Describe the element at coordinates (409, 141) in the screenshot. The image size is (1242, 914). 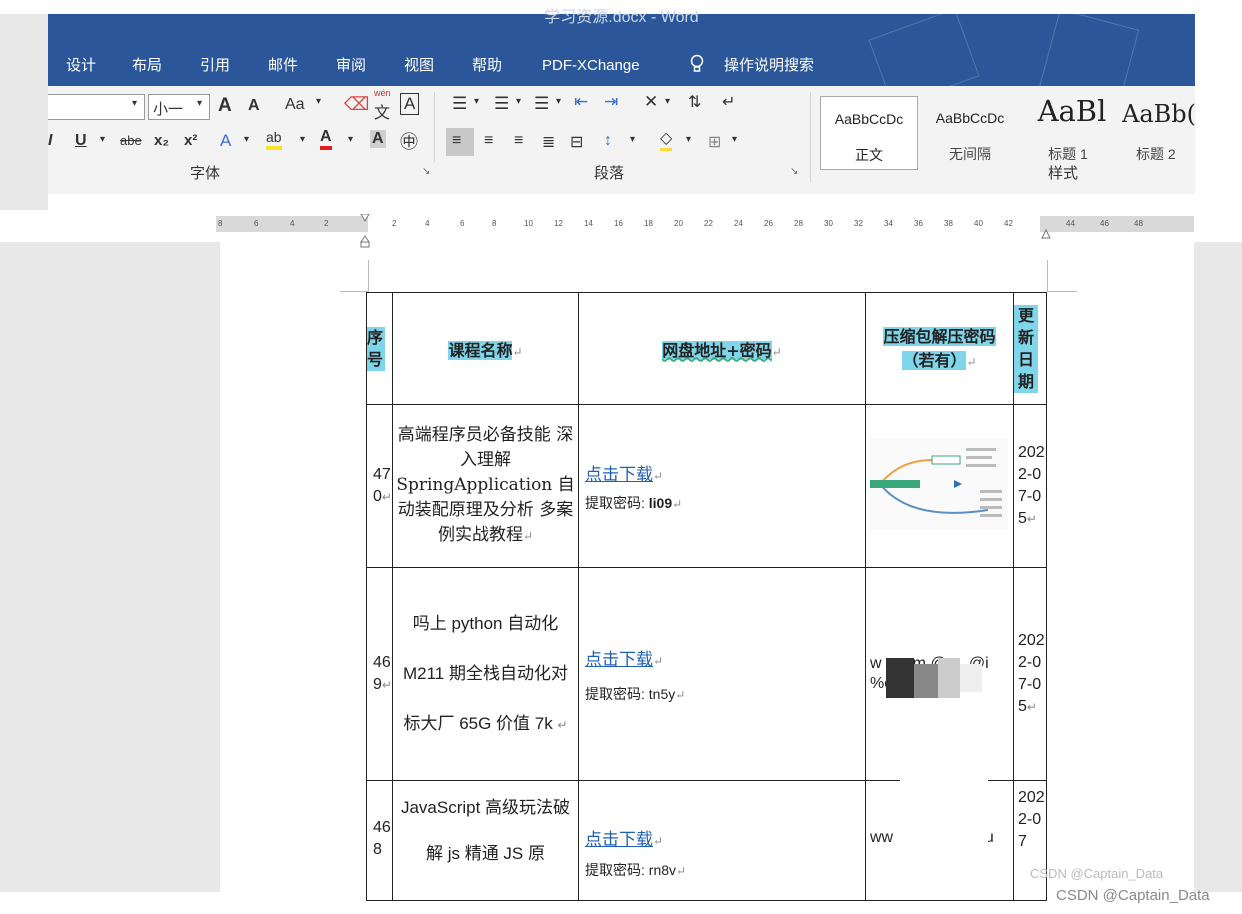
I see `enclose-characters-button: ㊥` at that location.